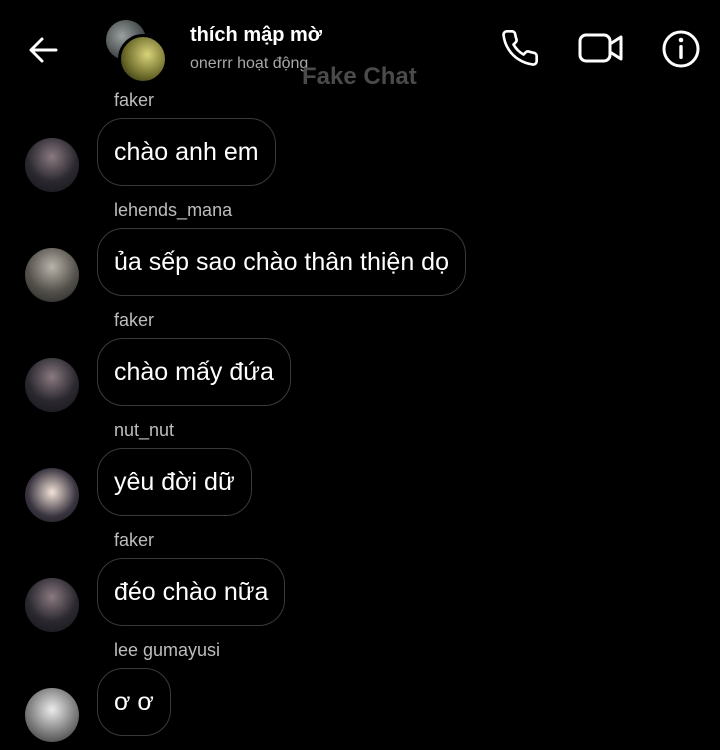 The image size is (720, 750). What do you see at coordinates (359, 76) in the screenshot?
I see `watermark: Fake Chat` at bounding box center [359, 76].